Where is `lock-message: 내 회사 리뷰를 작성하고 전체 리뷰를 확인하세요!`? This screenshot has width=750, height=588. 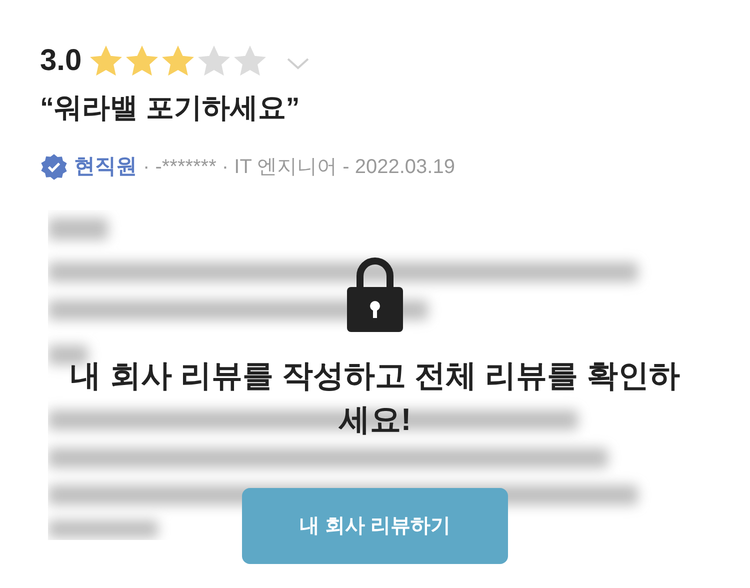
lock-message: 내 회사 리뷰를 작성하고 전체 리뷰를 확인하세요! is located at coordinates (375, 398).